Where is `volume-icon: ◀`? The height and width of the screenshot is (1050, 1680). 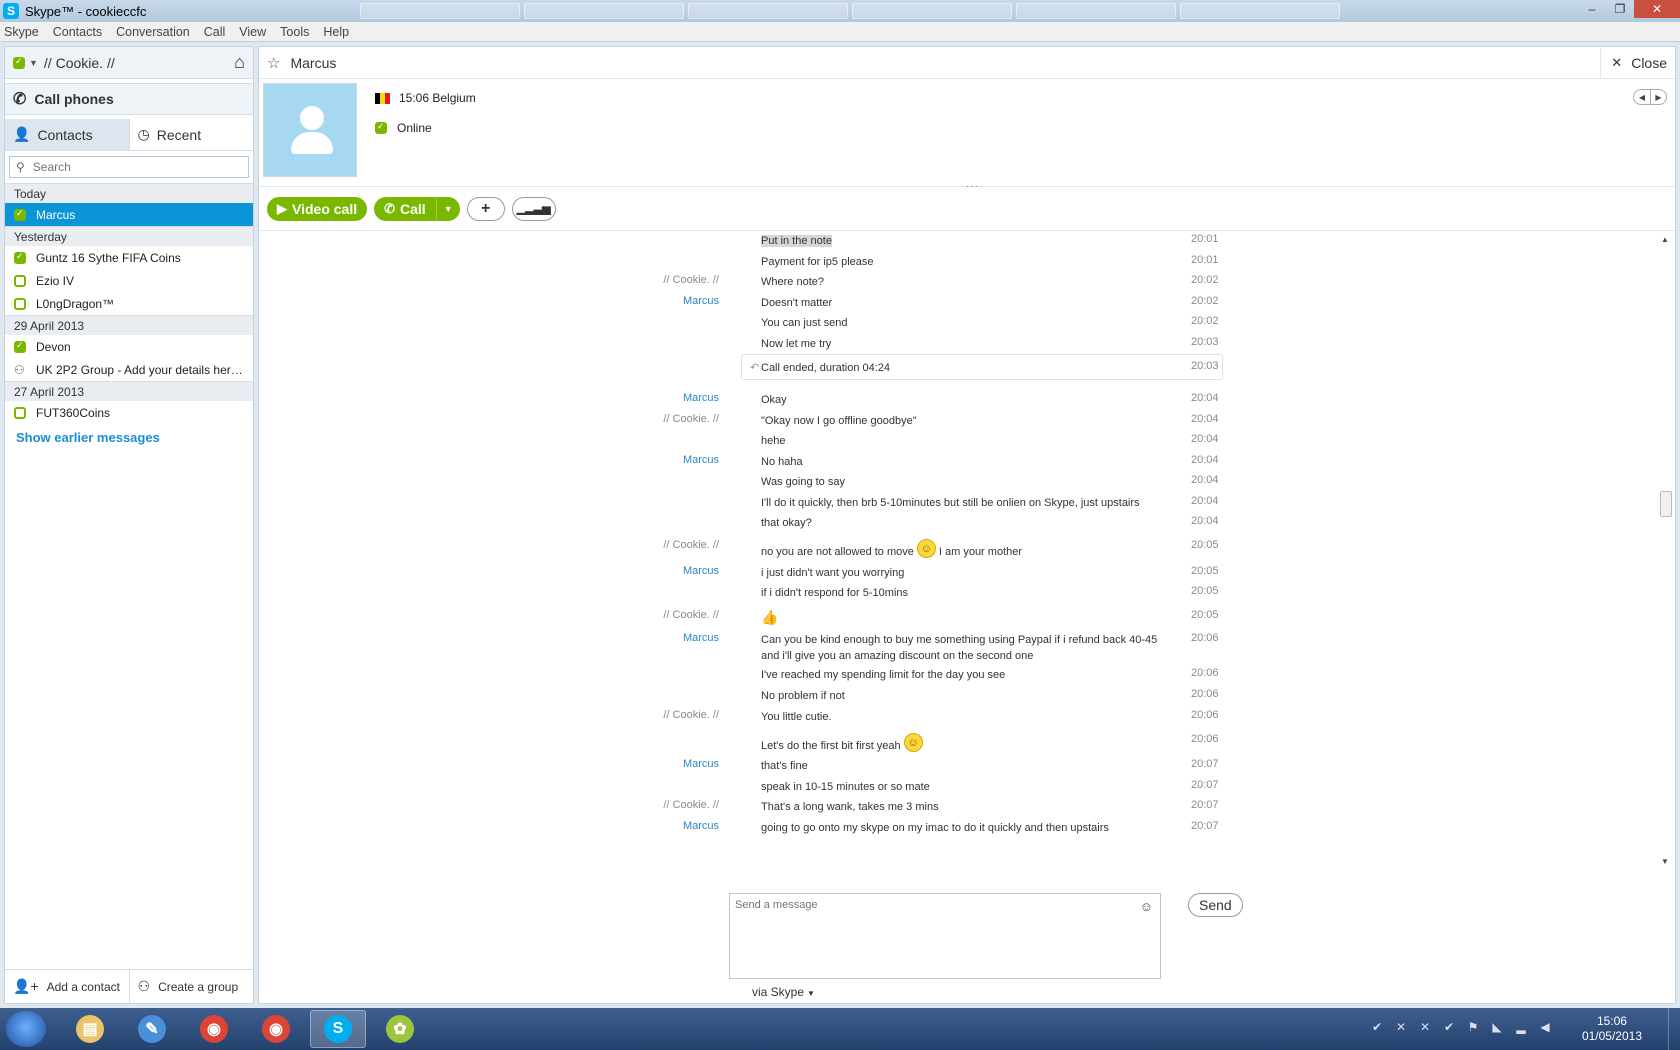 volume-icon: ◀ is located at coordinates (1545, 1027).